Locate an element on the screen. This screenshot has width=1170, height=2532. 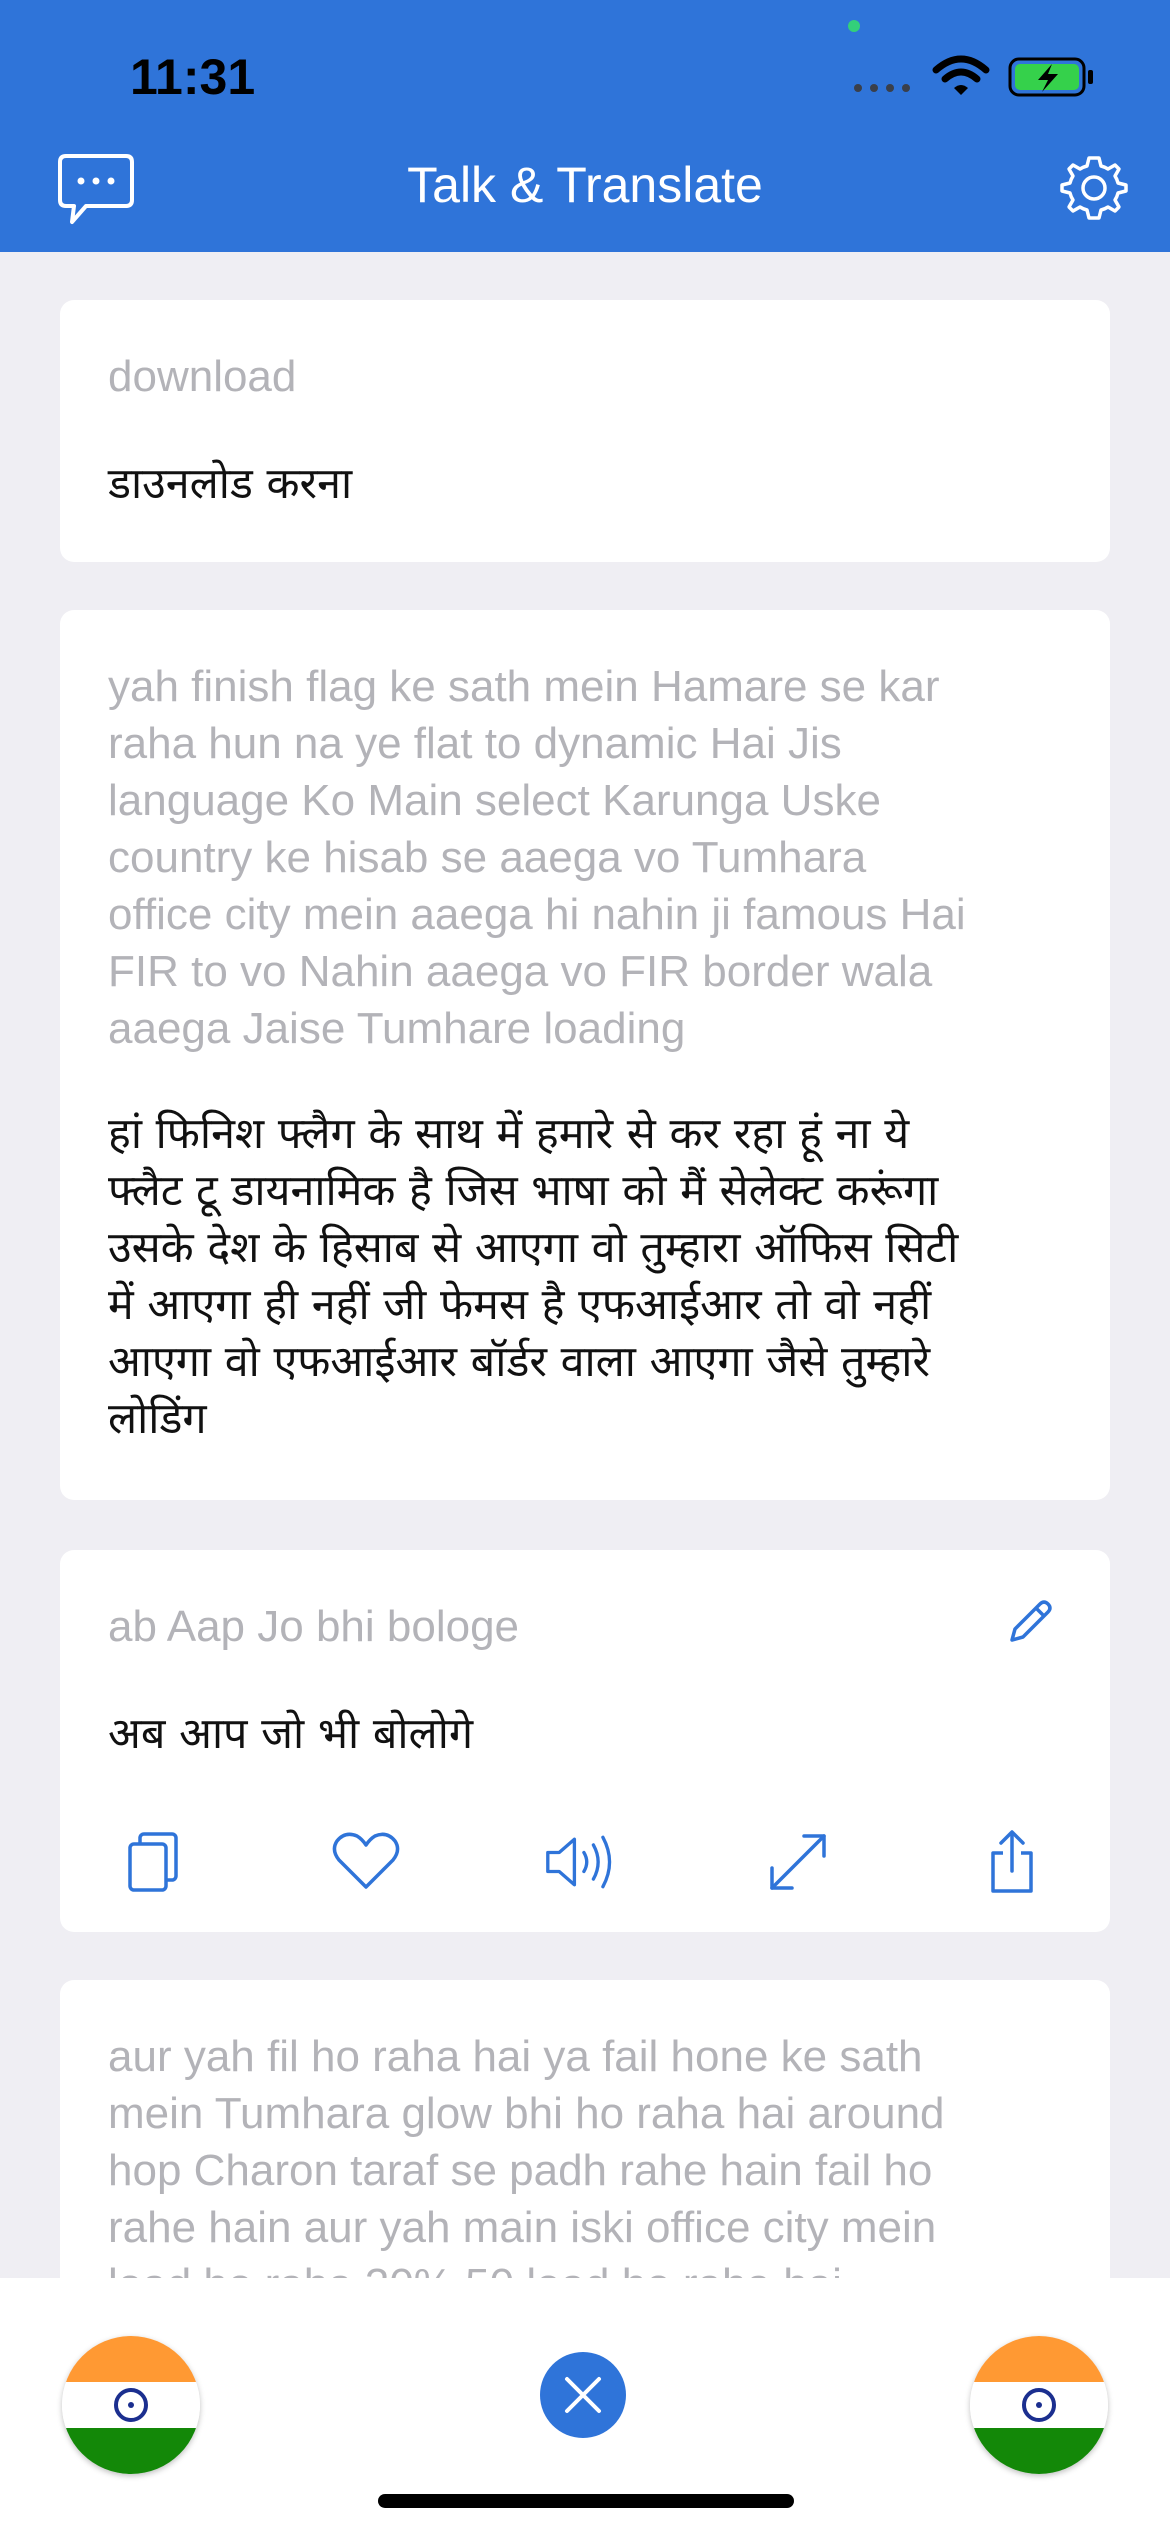
close-icon is located at coordinates (583, 2395).